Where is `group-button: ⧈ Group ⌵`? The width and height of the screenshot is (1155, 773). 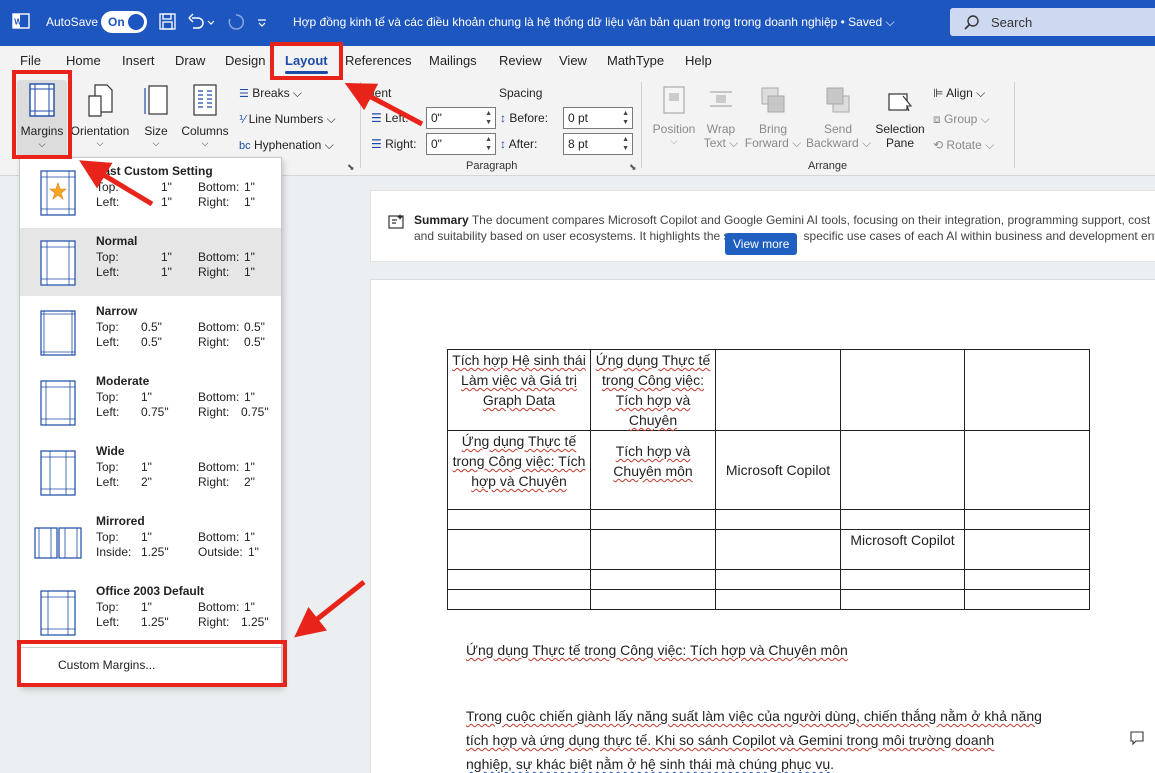
group-button: ⧈ Group ⌵ is located at coordinates (961, 119).